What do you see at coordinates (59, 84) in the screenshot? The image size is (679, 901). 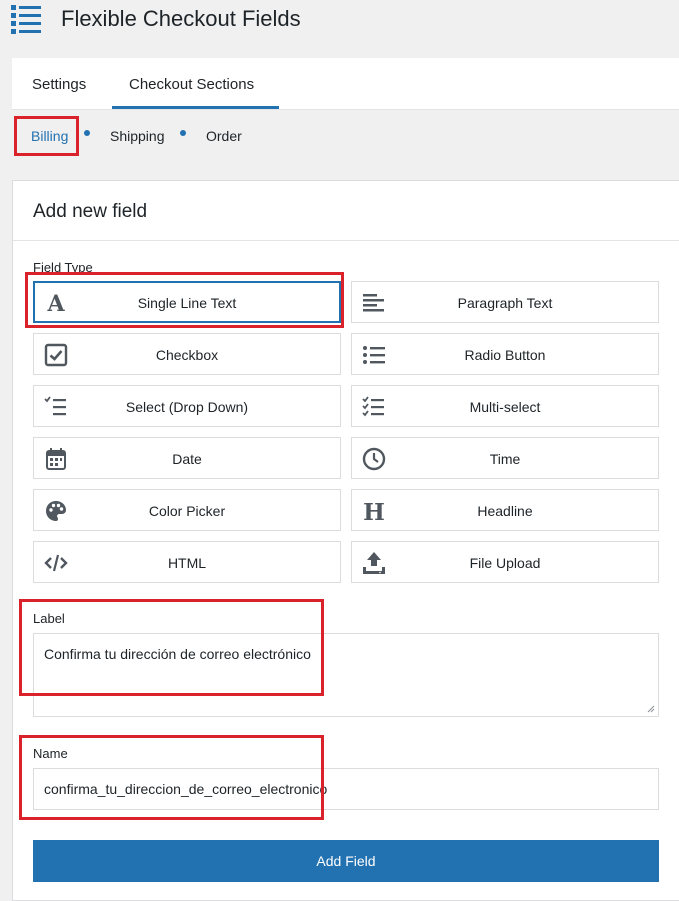 I see `tab-settings: Settings` at bounding box center [59, 84].